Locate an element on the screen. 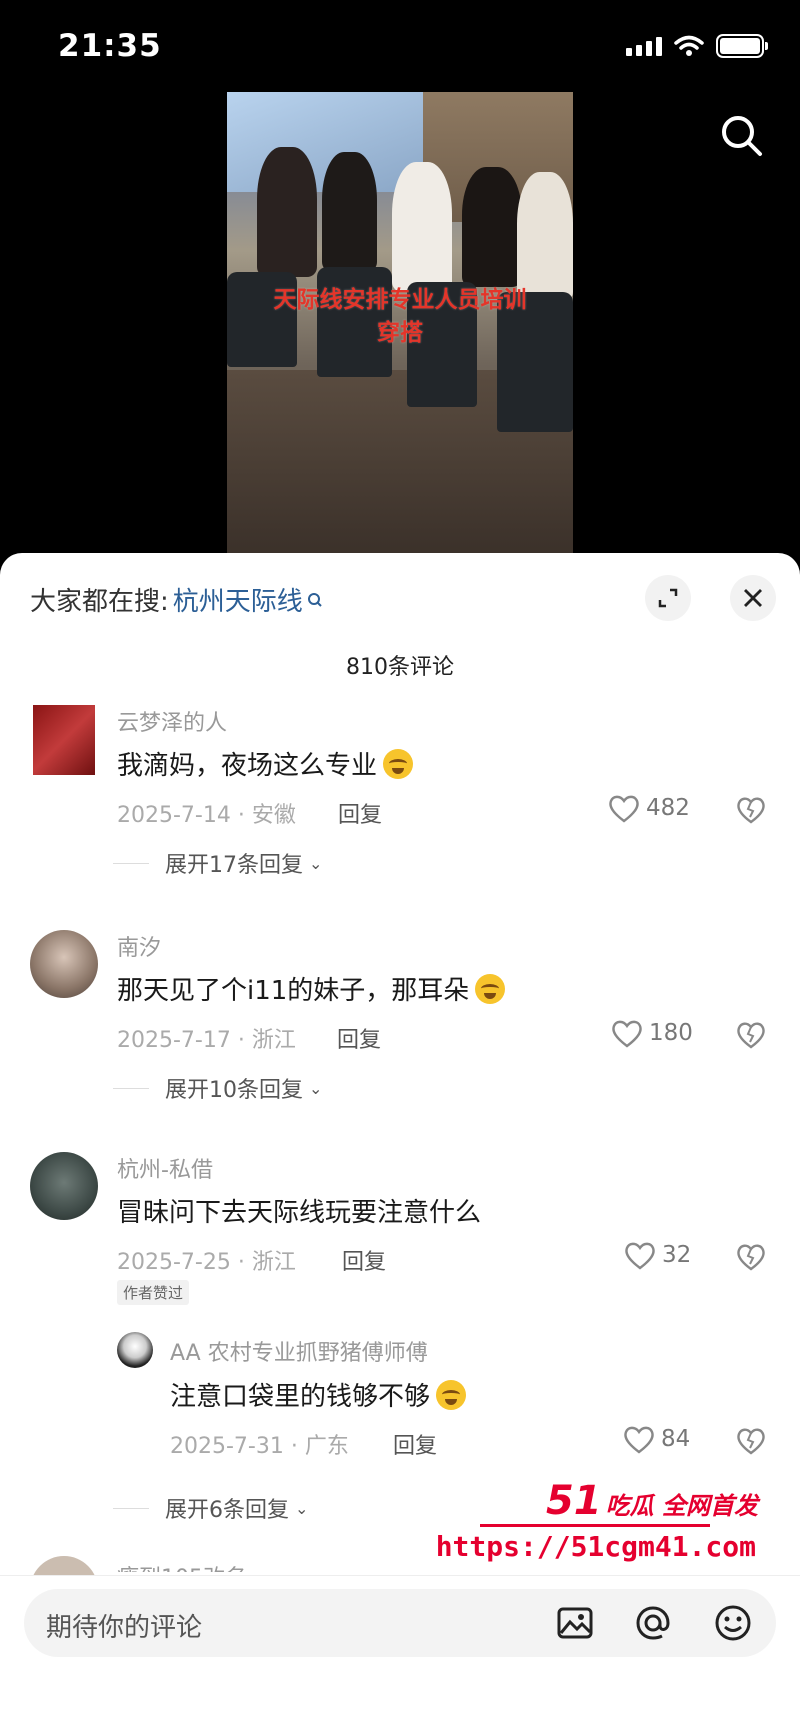 This screenshot has height=1733, width=800. like-button: 482 is located at coordinates (649, 808).